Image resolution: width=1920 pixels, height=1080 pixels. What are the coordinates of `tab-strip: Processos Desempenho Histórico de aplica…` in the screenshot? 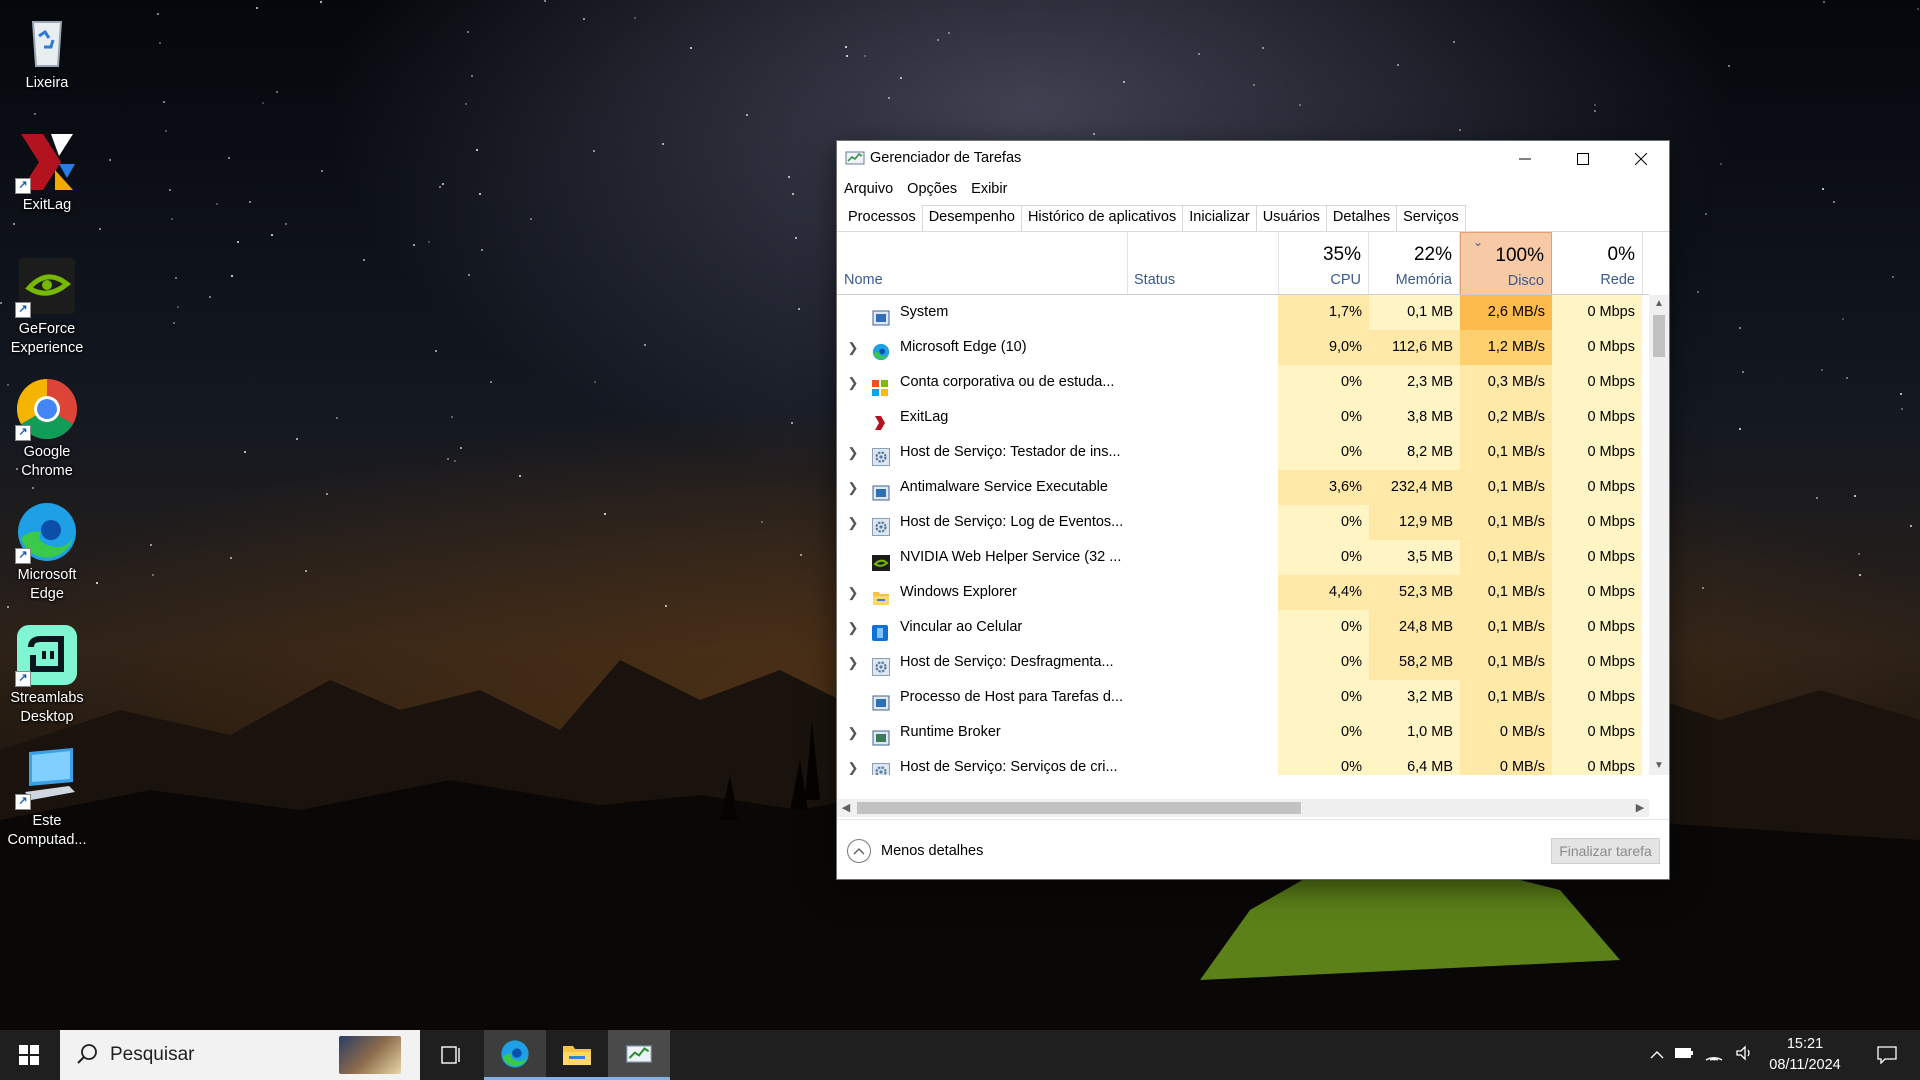 It's located at (1153, 218).